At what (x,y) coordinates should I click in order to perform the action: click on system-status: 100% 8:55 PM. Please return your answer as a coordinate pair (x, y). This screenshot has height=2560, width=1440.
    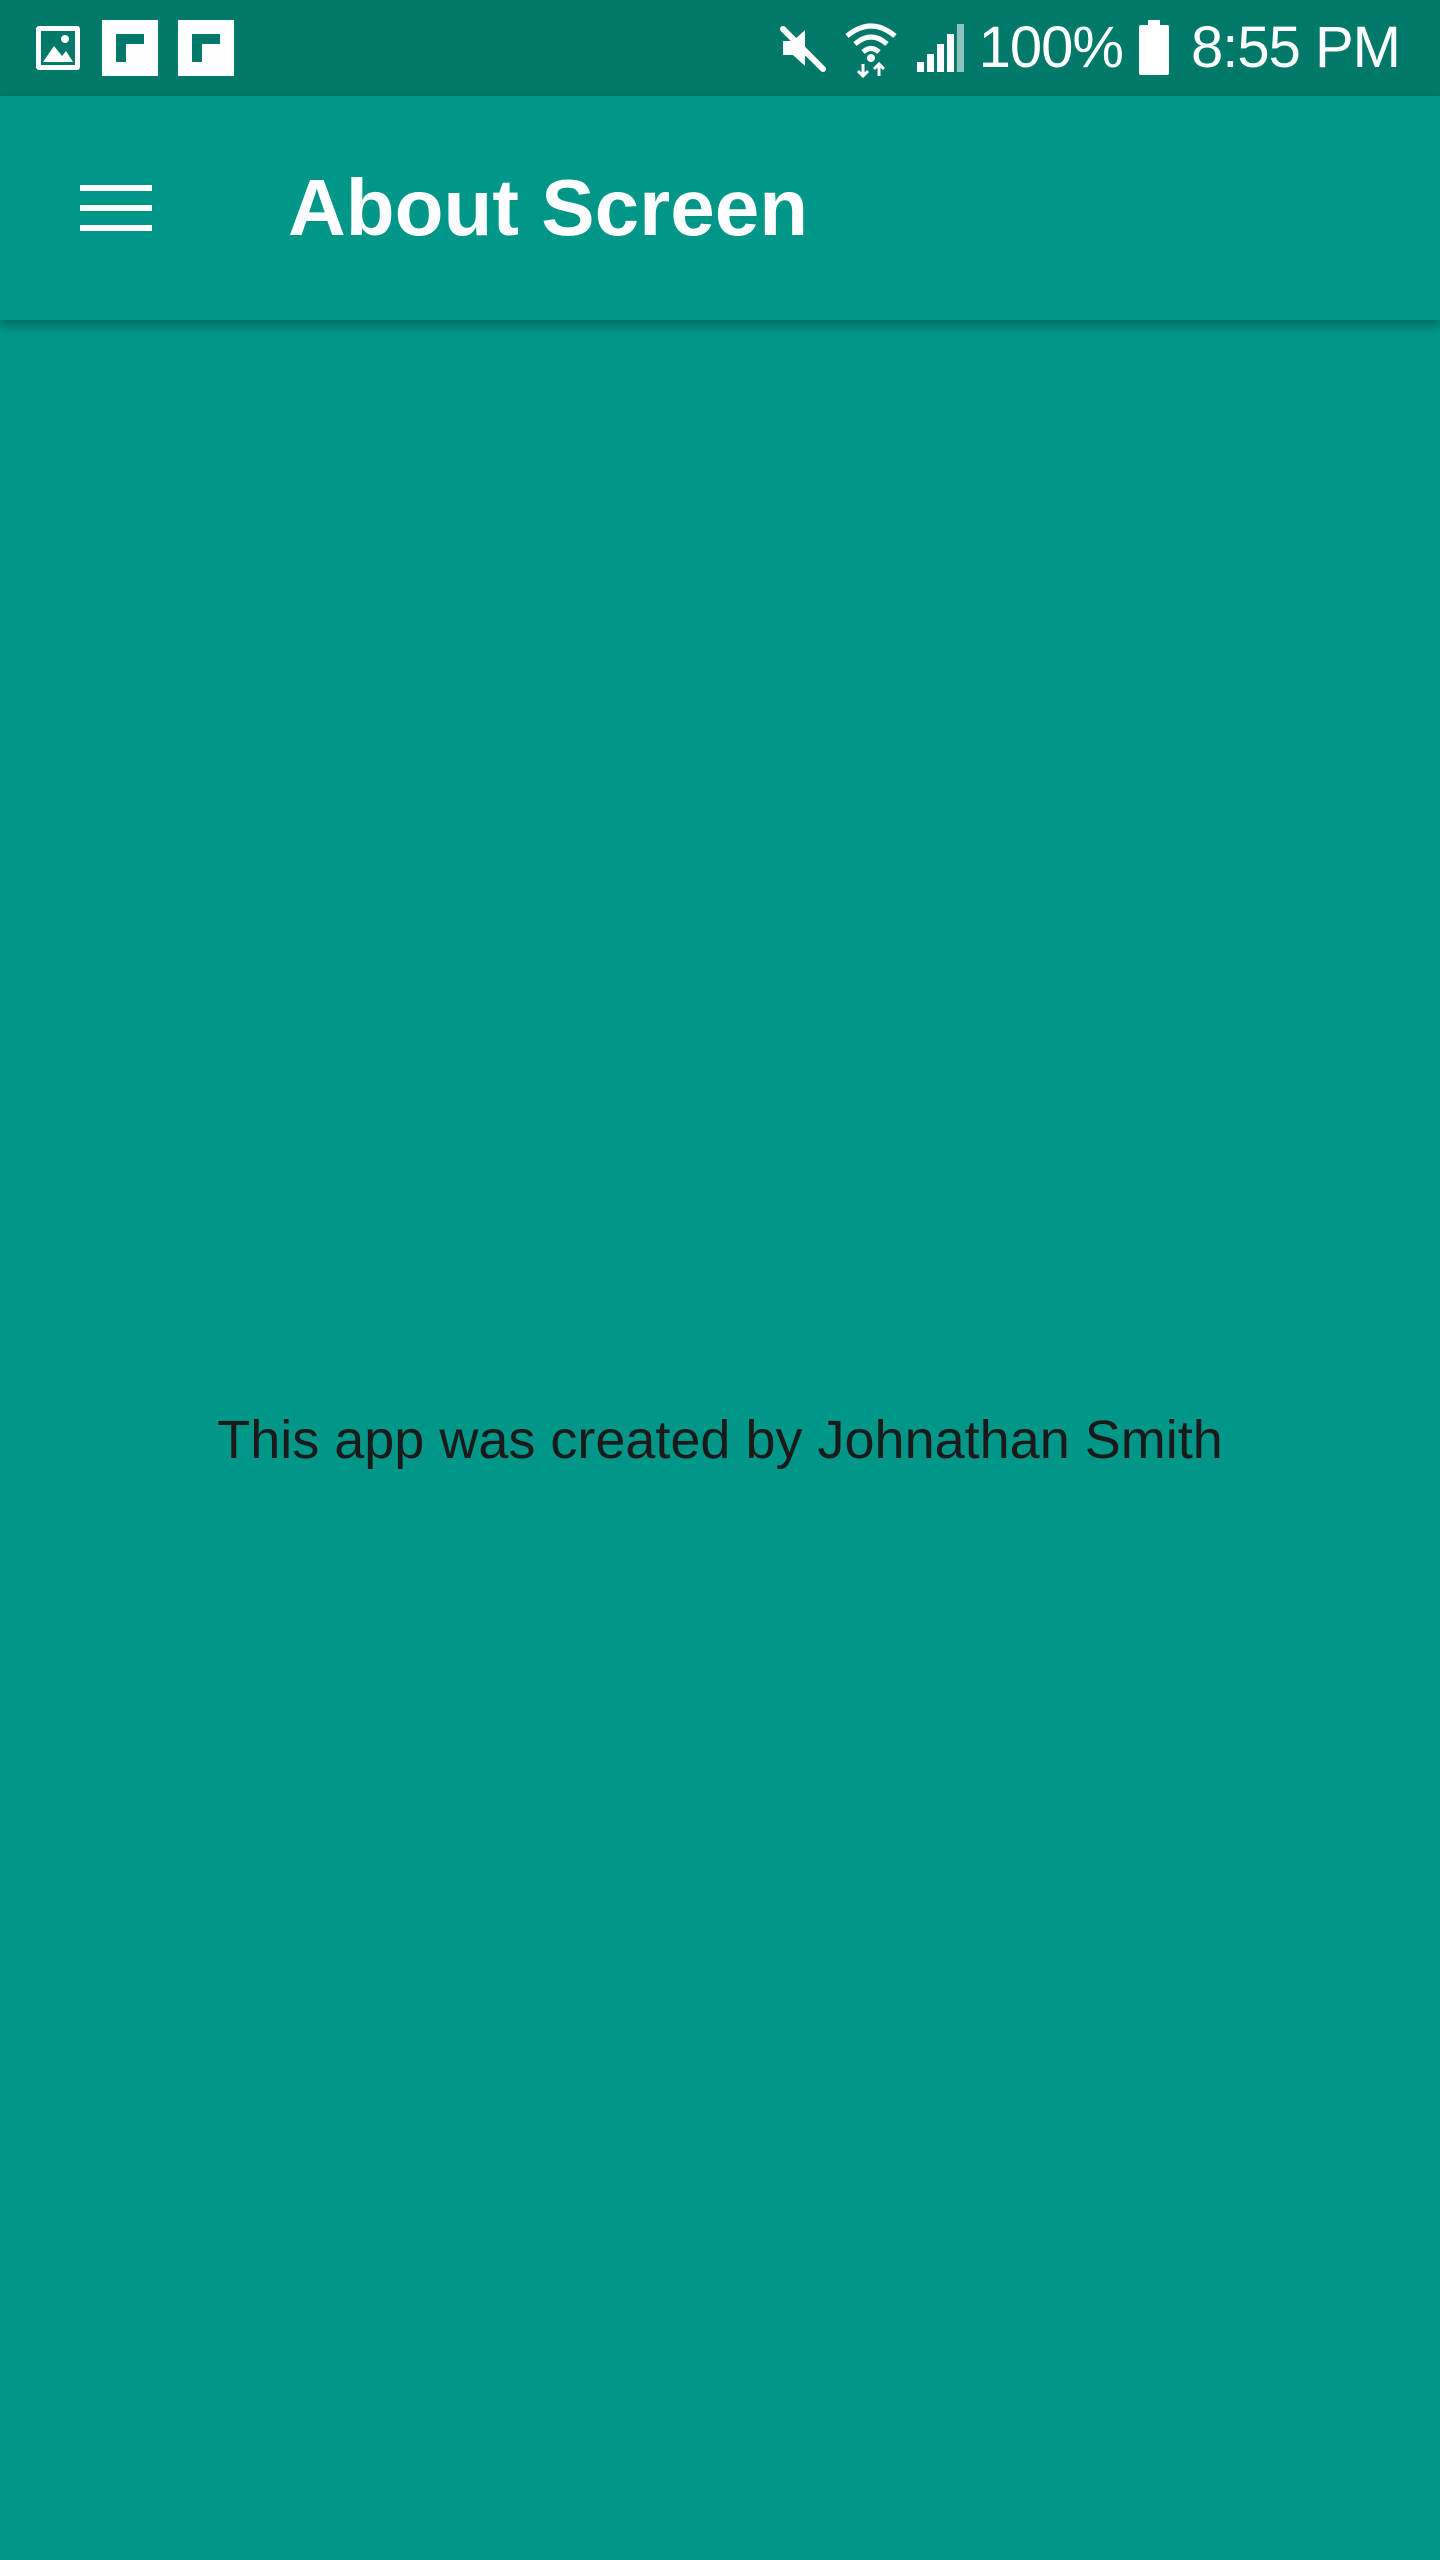
    Looking at the image, I should click on (1088, 48).